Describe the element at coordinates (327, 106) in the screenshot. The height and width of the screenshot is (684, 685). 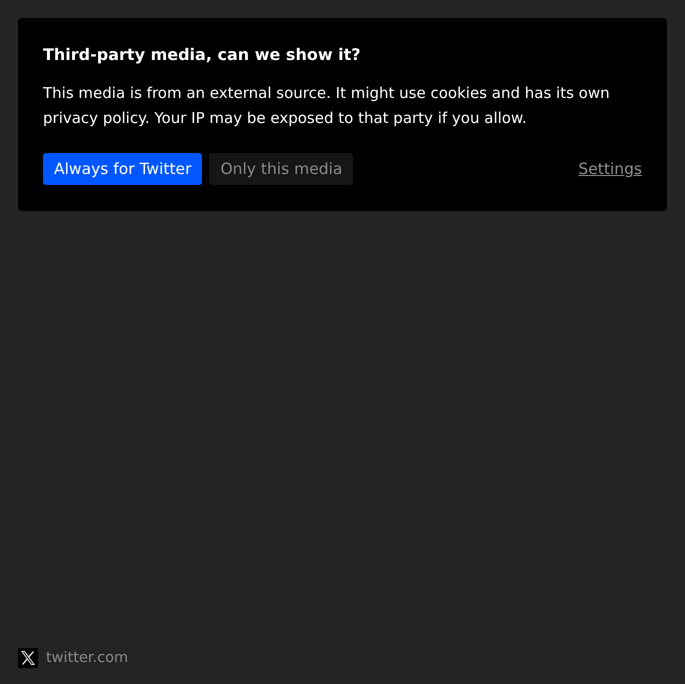
I see `consent-message: This media is from an external source. It might use cookies and has its own privacy policy. Your IP may be exposed to that party if you allow.` at that location.